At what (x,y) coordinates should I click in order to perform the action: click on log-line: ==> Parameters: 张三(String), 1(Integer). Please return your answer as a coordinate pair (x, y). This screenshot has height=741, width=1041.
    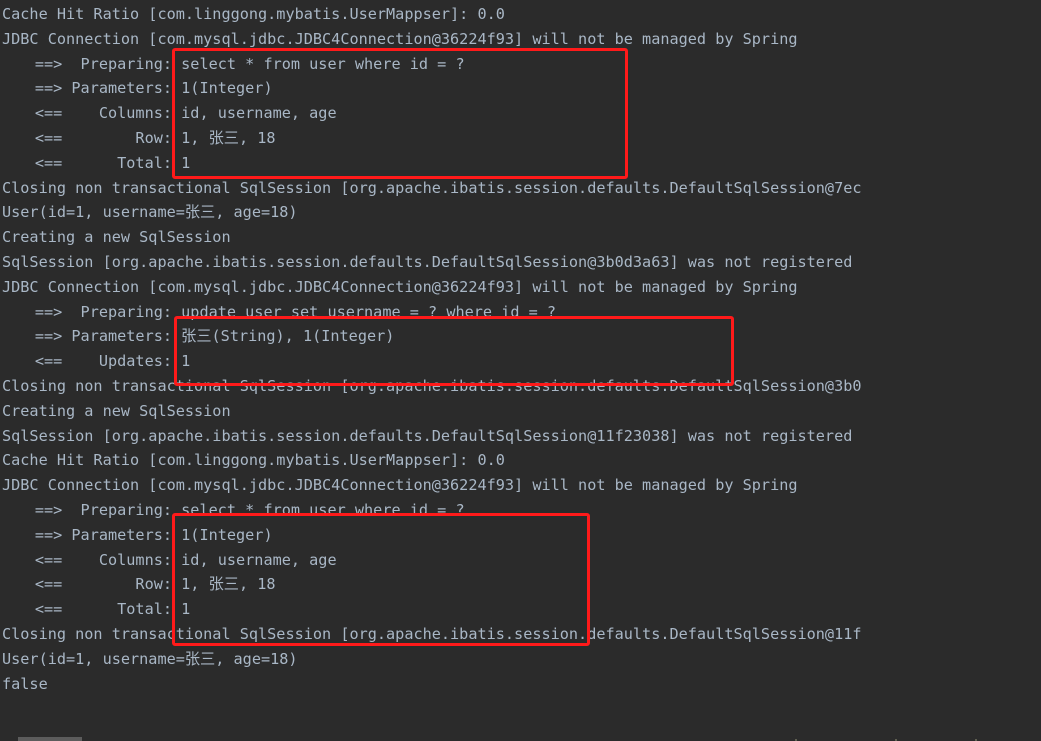
    Looking at the image, I should click on (520, 336).